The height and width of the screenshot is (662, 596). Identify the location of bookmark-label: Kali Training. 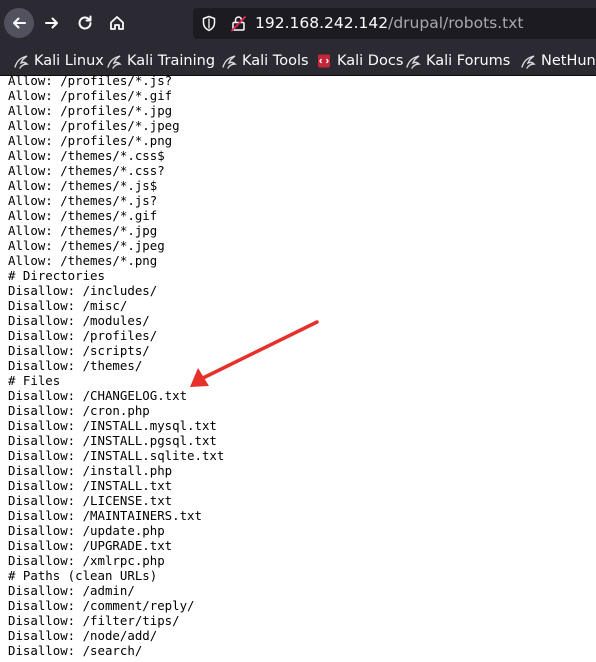
(171, 61).